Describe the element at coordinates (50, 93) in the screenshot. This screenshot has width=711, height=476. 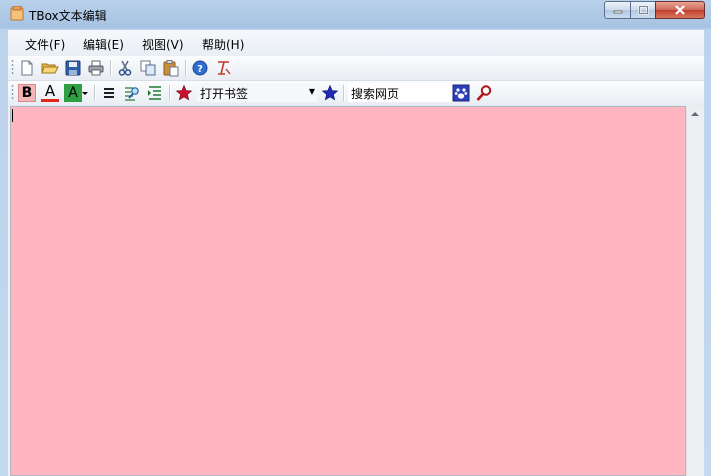
I see `font-color-button: A` at that location.